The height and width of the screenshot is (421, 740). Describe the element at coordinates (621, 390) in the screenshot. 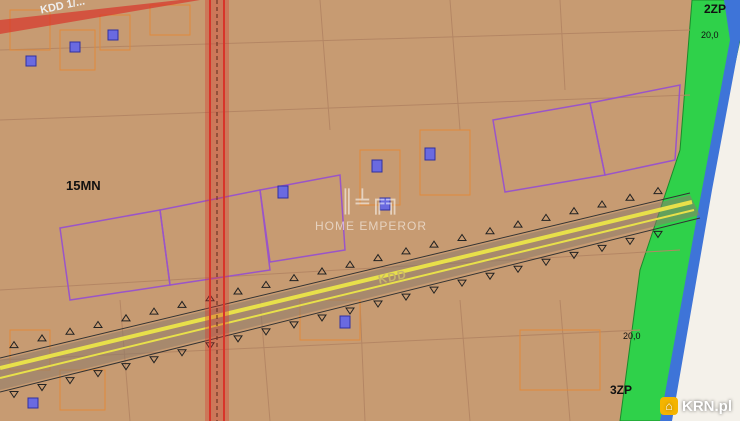

I see `zone-label-3zp: 3ZP` at that location.